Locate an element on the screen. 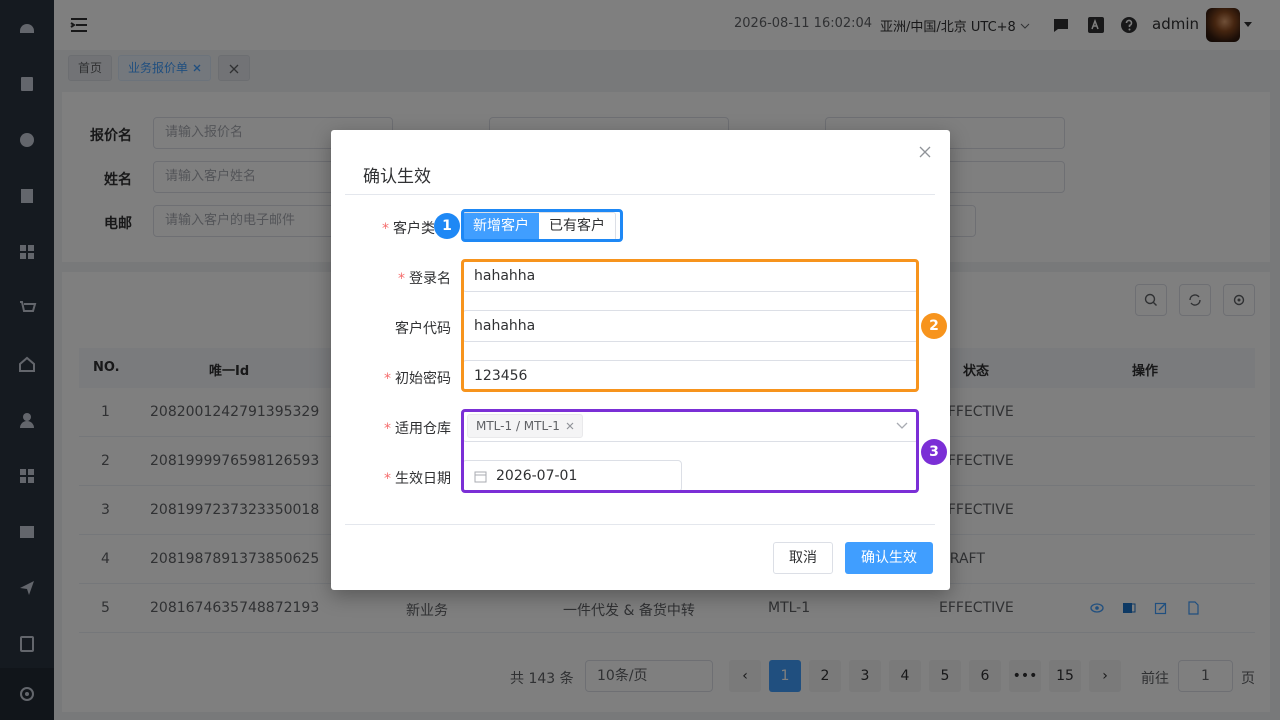  confirm-button: 确认生效 is located at coordinates (889, 558).